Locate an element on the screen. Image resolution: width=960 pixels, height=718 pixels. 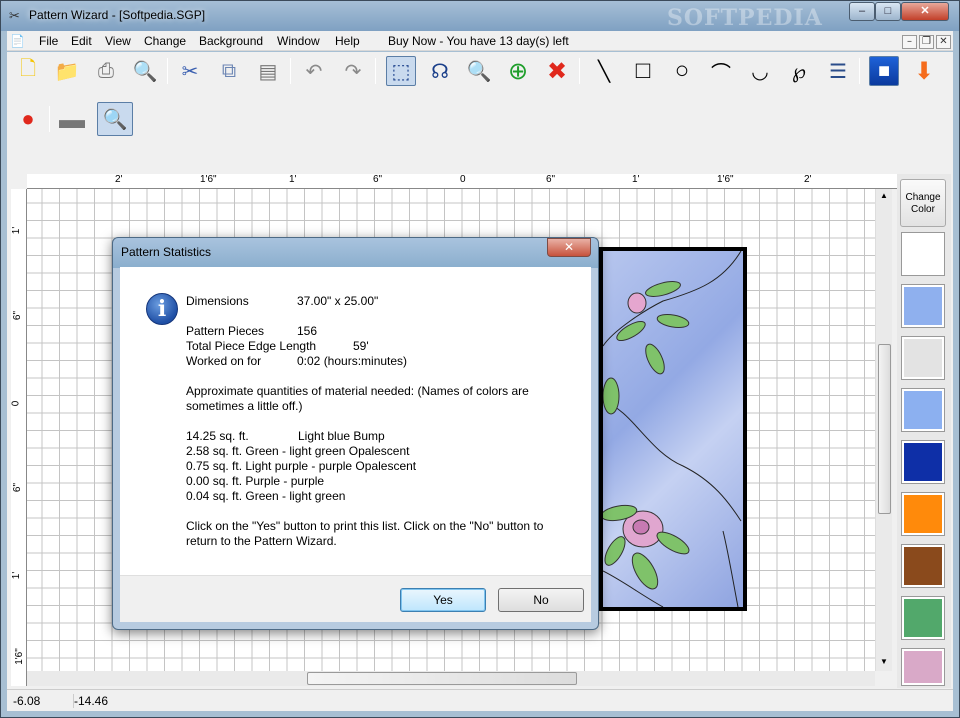
record-icon: ● is located at coordinates (28, 119).